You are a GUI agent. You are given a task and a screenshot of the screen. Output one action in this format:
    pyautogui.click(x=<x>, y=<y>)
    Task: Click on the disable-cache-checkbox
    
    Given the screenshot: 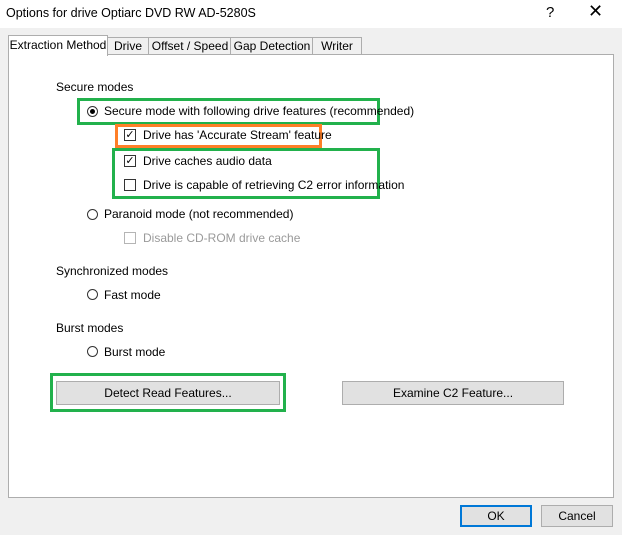 What is the action you would take?
    pyautogui.click(x=130, y=238)
    